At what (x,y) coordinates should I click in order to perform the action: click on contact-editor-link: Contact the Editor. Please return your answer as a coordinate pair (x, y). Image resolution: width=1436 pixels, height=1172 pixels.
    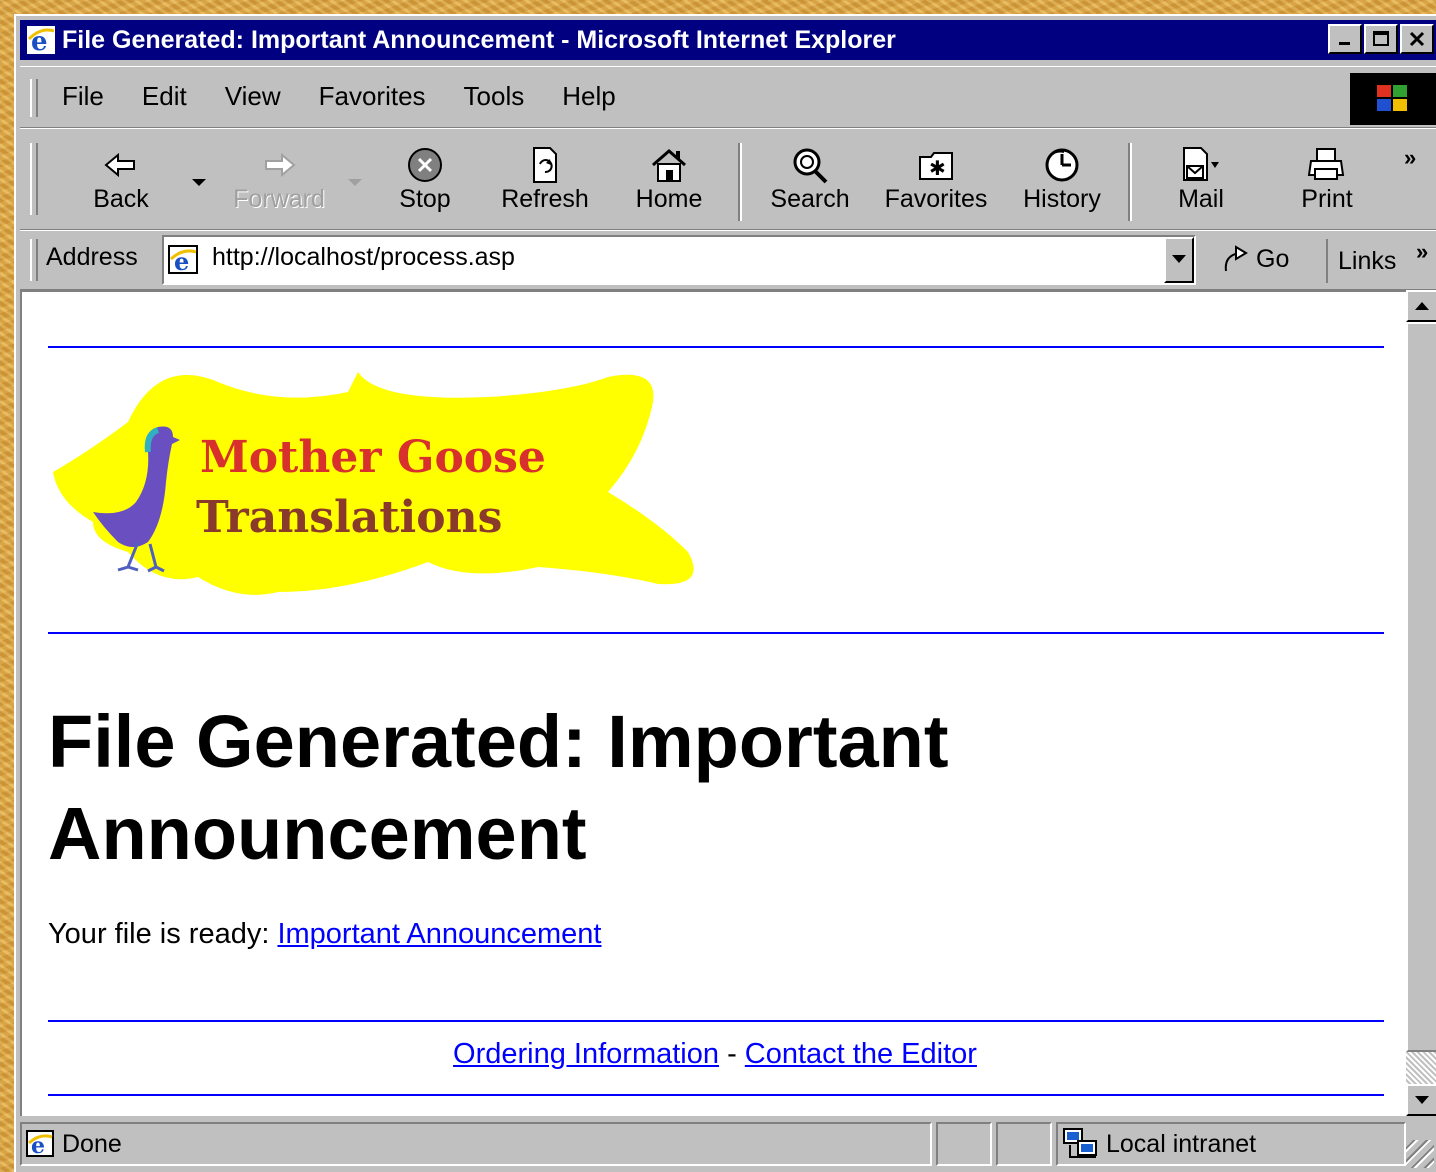
    Looking at the image, I should click on (861, 1054).